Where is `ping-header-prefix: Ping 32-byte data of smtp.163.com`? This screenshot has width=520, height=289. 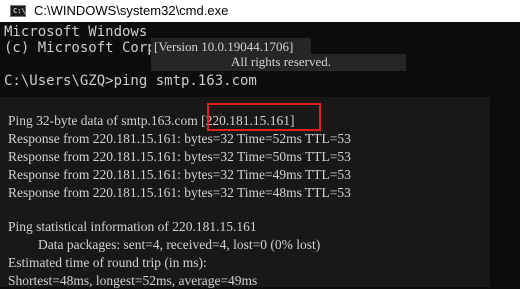
ping-header-prefix: Ping 32-byte data of smtp.163.com is located at coordinates (103, 120).